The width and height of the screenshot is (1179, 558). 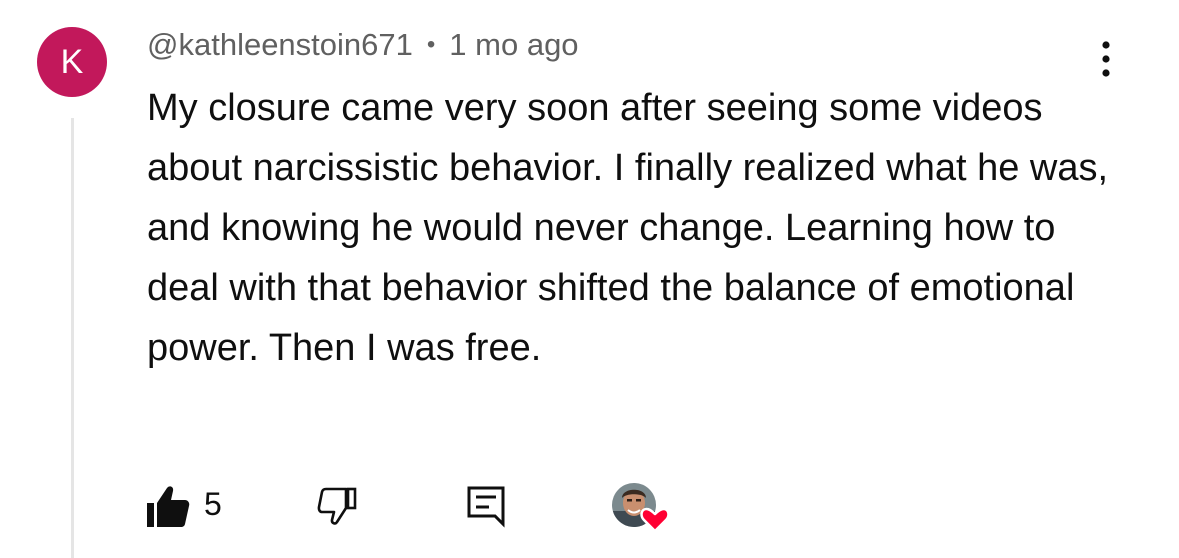 What do you see at coordinates (168, 506) in the screenshot?
I see `thumbs-up-filled-icon` at bounding box center [168, 506].